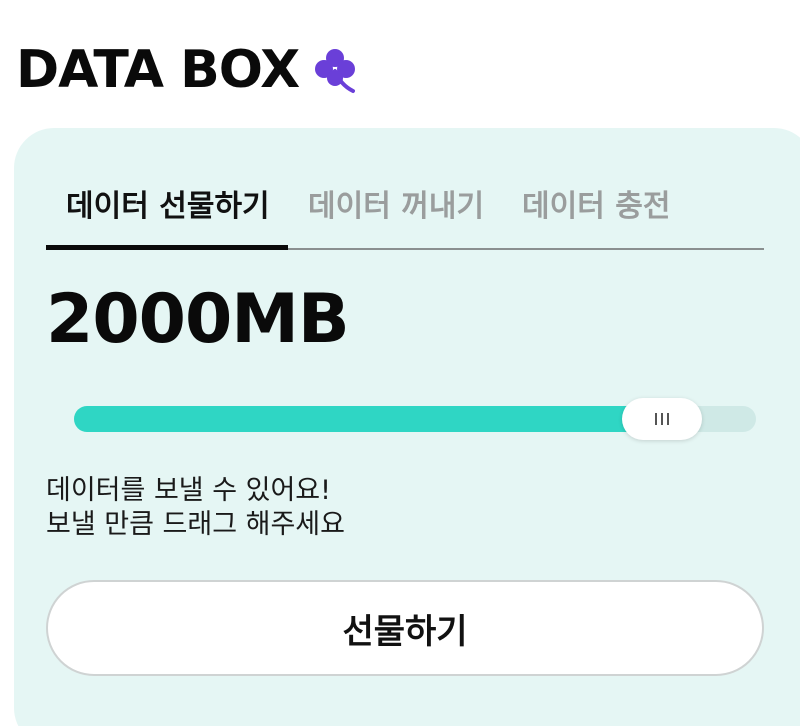 Image resolution: width=800 pixels, height=726 pixels. What do you see at coordinates (368, 419) in the screenshot?
I see `slider-fill` at bounding box center [368, 419].